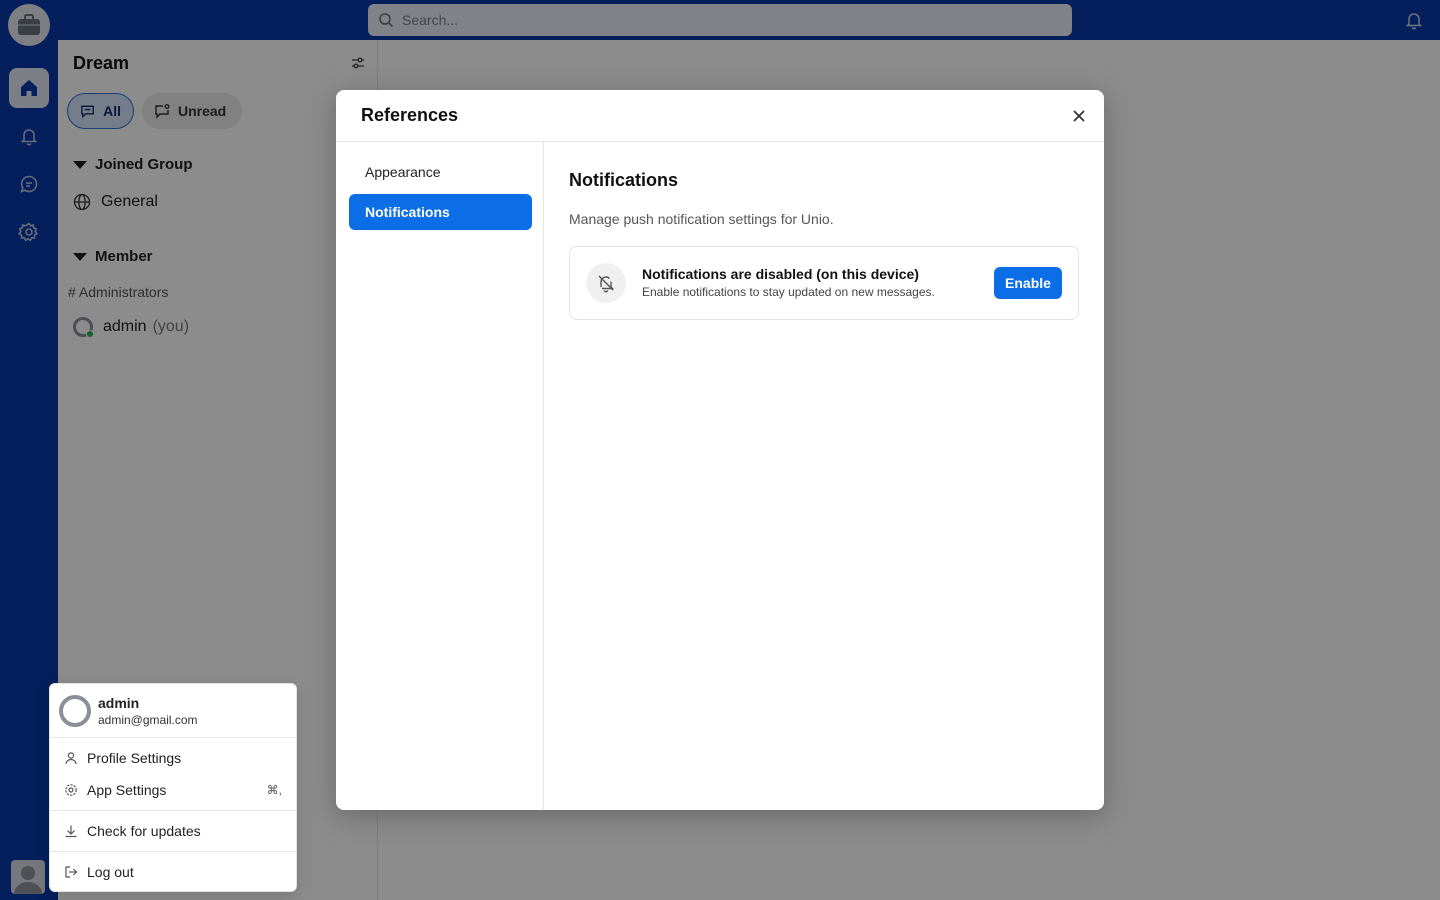 The height and width of the screenshot is (900, 1440). Describe the element at coordinates (71, 790) in the screenshot. I see `gear-icon` at that location.